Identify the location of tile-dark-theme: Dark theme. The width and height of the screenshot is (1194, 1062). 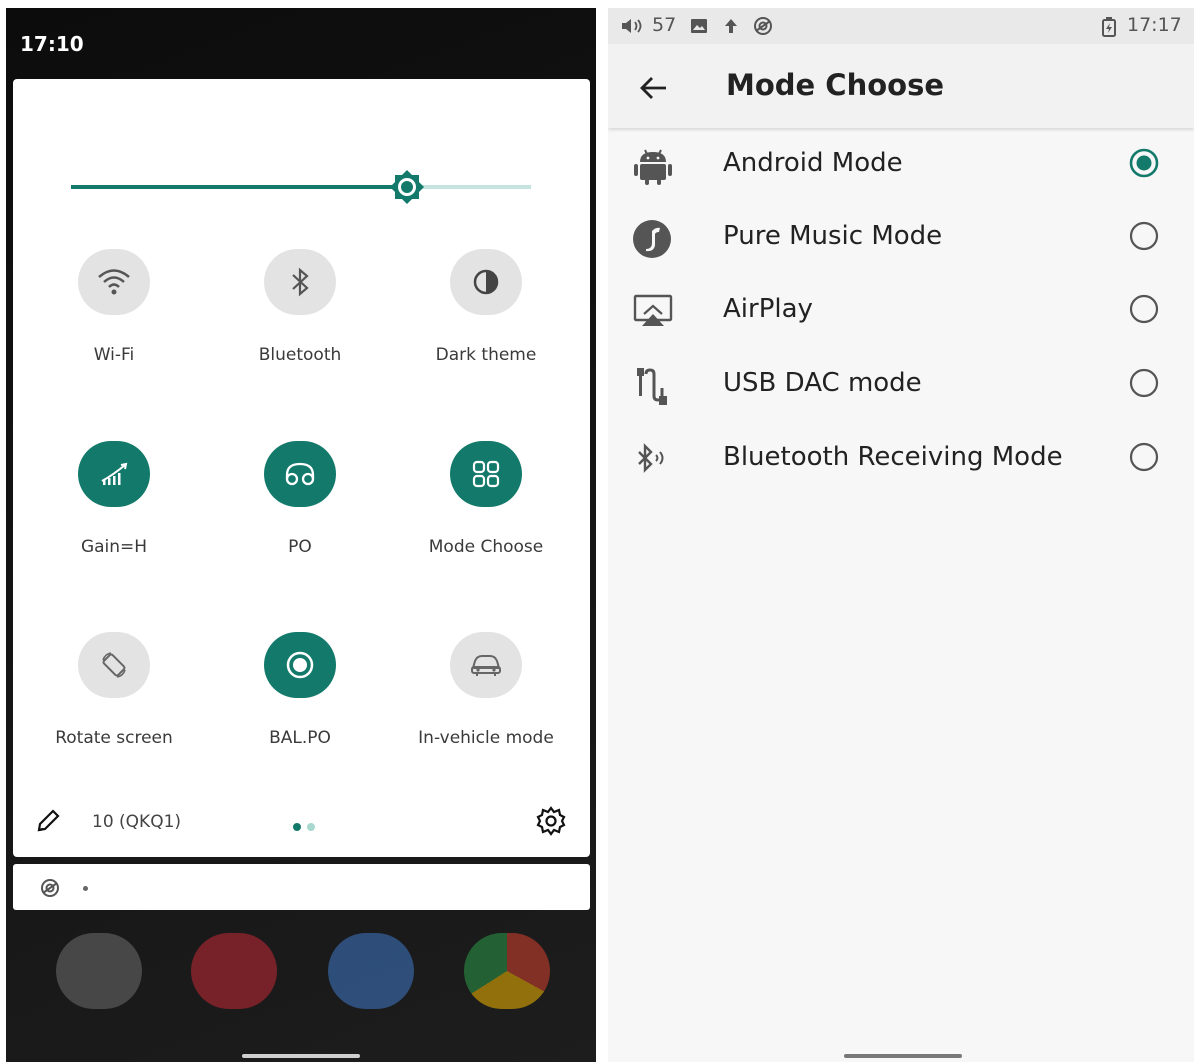
(486, 309).